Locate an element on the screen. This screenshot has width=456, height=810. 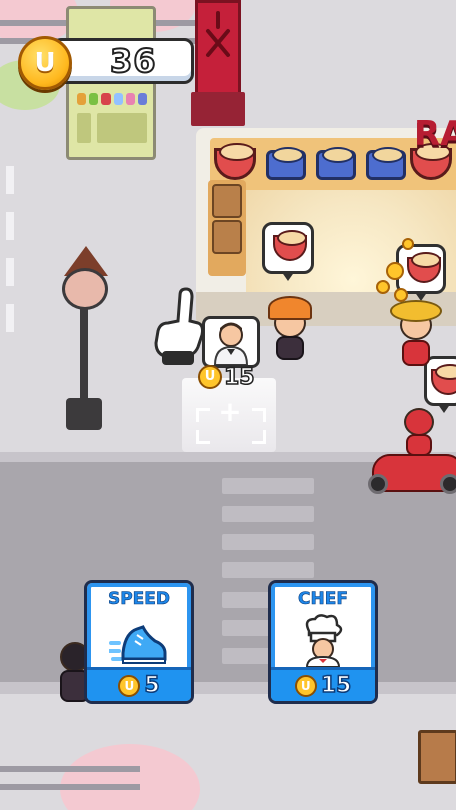
shop-sign: RA is located at coordinates (435, 134).